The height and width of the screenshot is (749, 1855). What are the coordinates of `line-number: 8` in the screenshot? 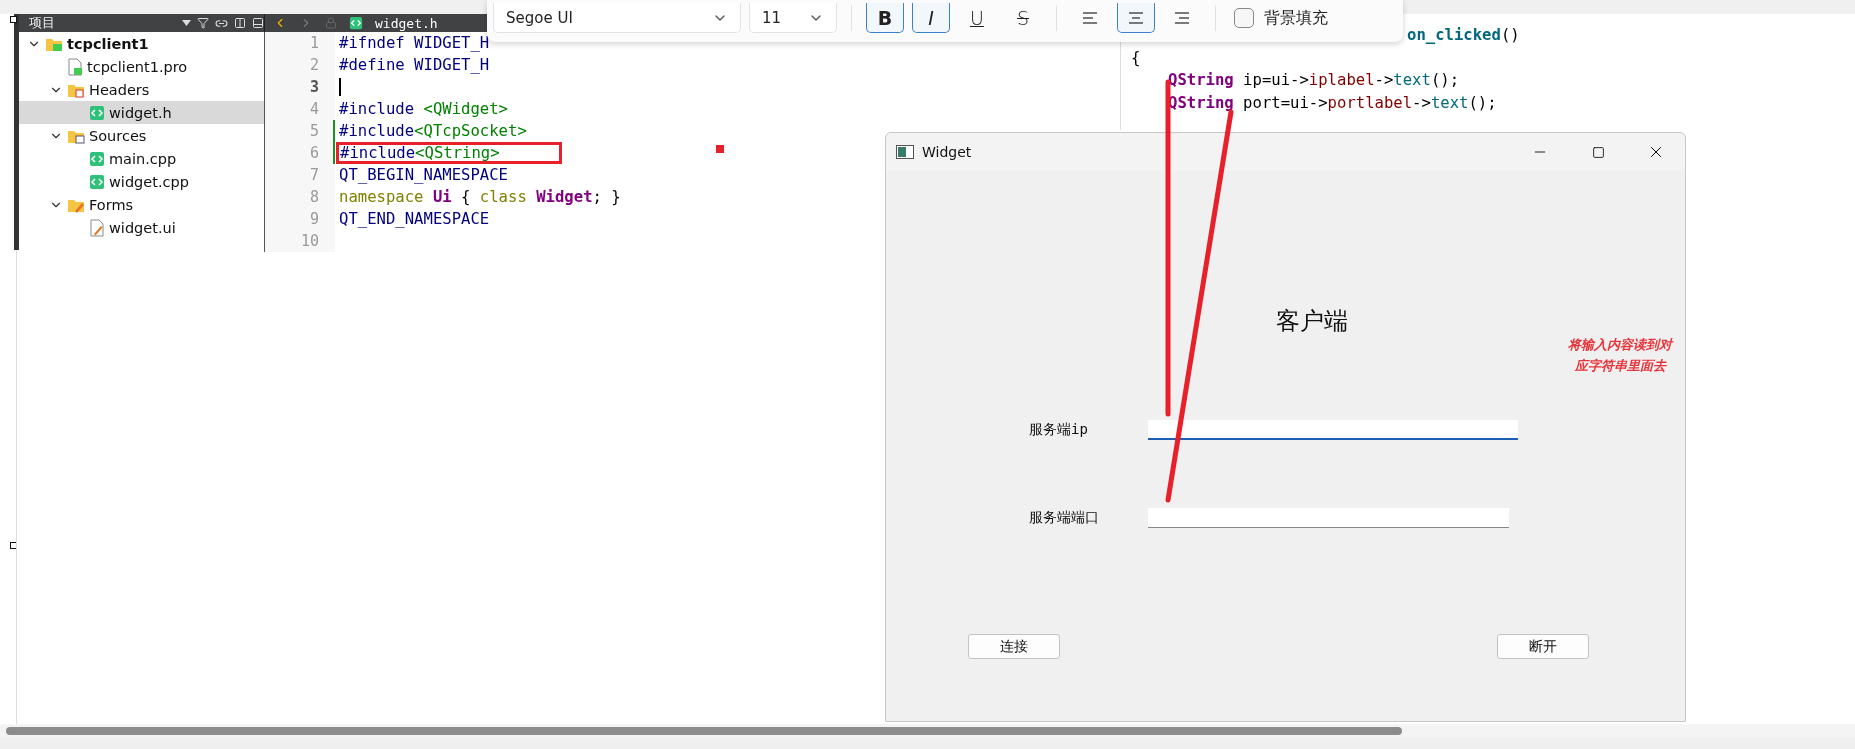 It's located at (314, 197).